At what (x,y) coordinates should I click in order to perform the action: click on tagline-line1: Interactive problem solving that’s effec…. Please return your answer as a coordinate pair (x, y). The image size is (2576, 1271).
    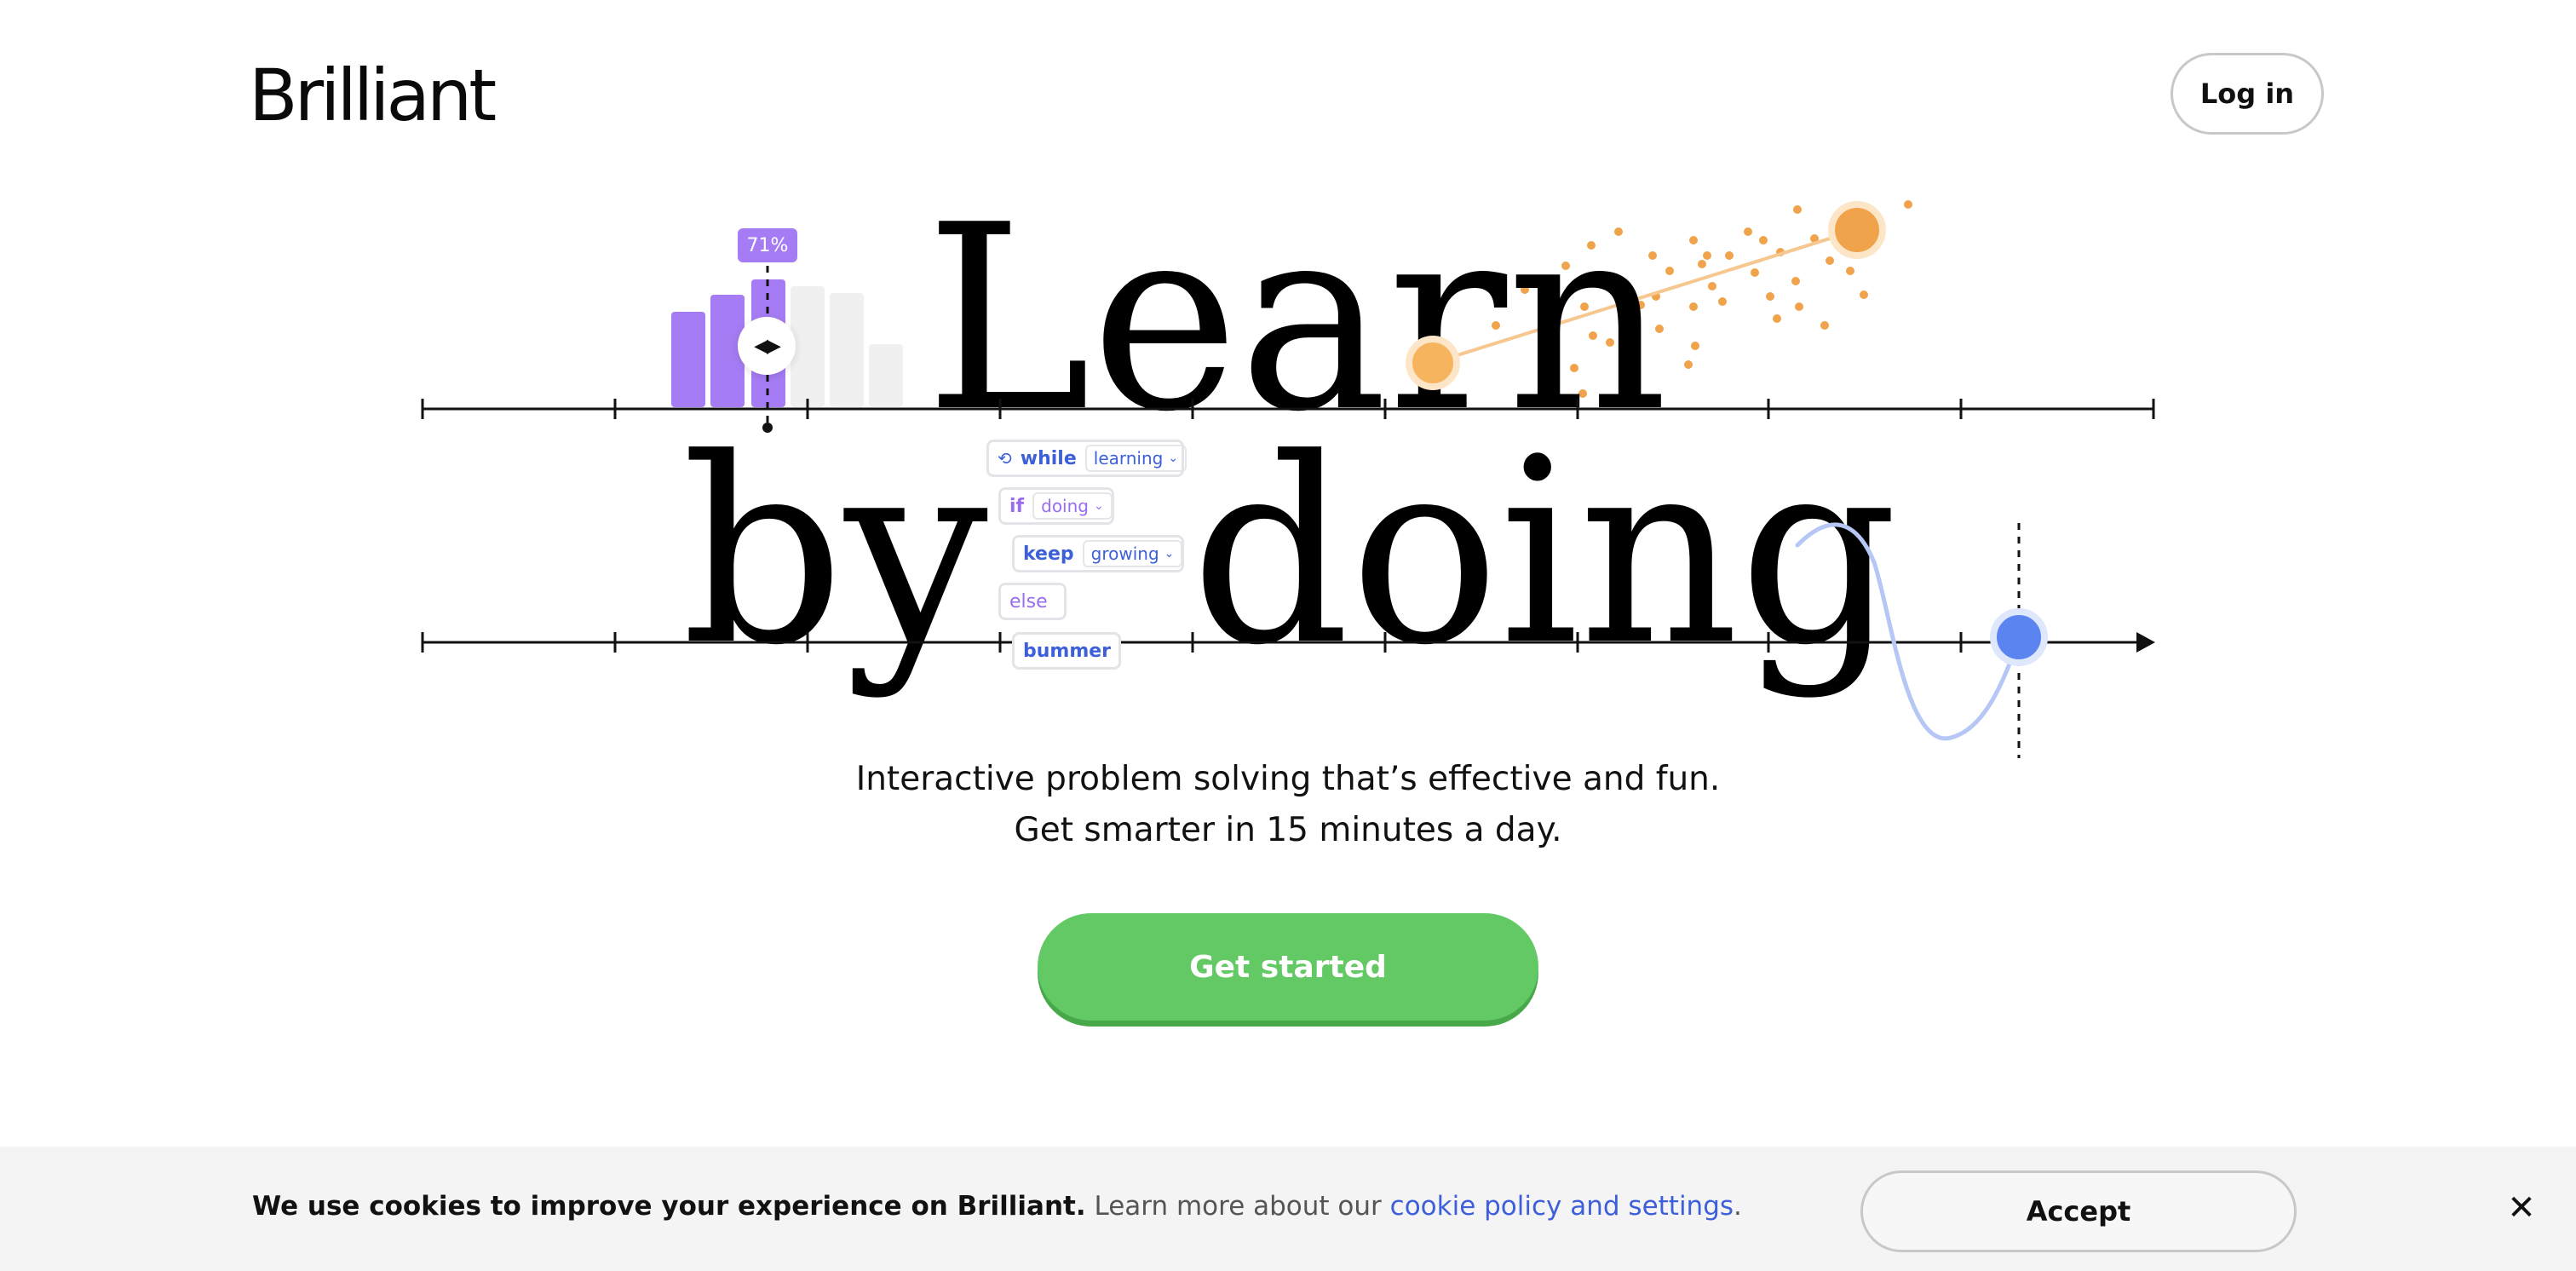
    Looking at the image, I should click on (1288, 779).